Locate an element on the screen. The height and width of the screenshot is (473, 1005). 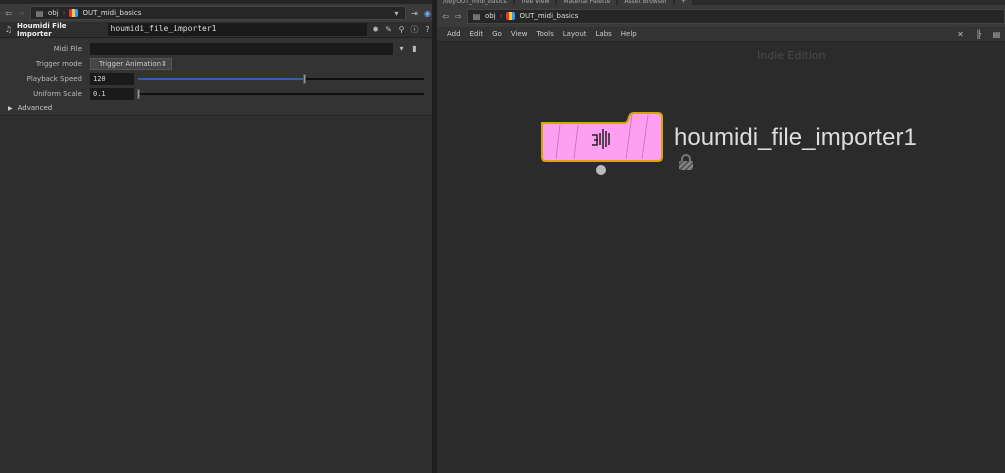
network-node is located at coordinates (602, 143).